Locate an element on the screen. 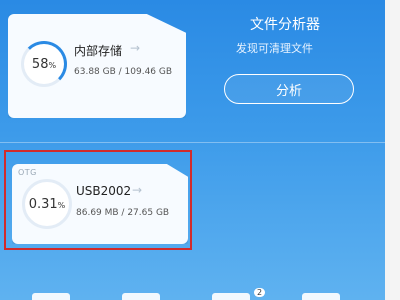  internal-storage-usage: 63.88 GB / 109.46 GB is located at coordinates (123, 72).